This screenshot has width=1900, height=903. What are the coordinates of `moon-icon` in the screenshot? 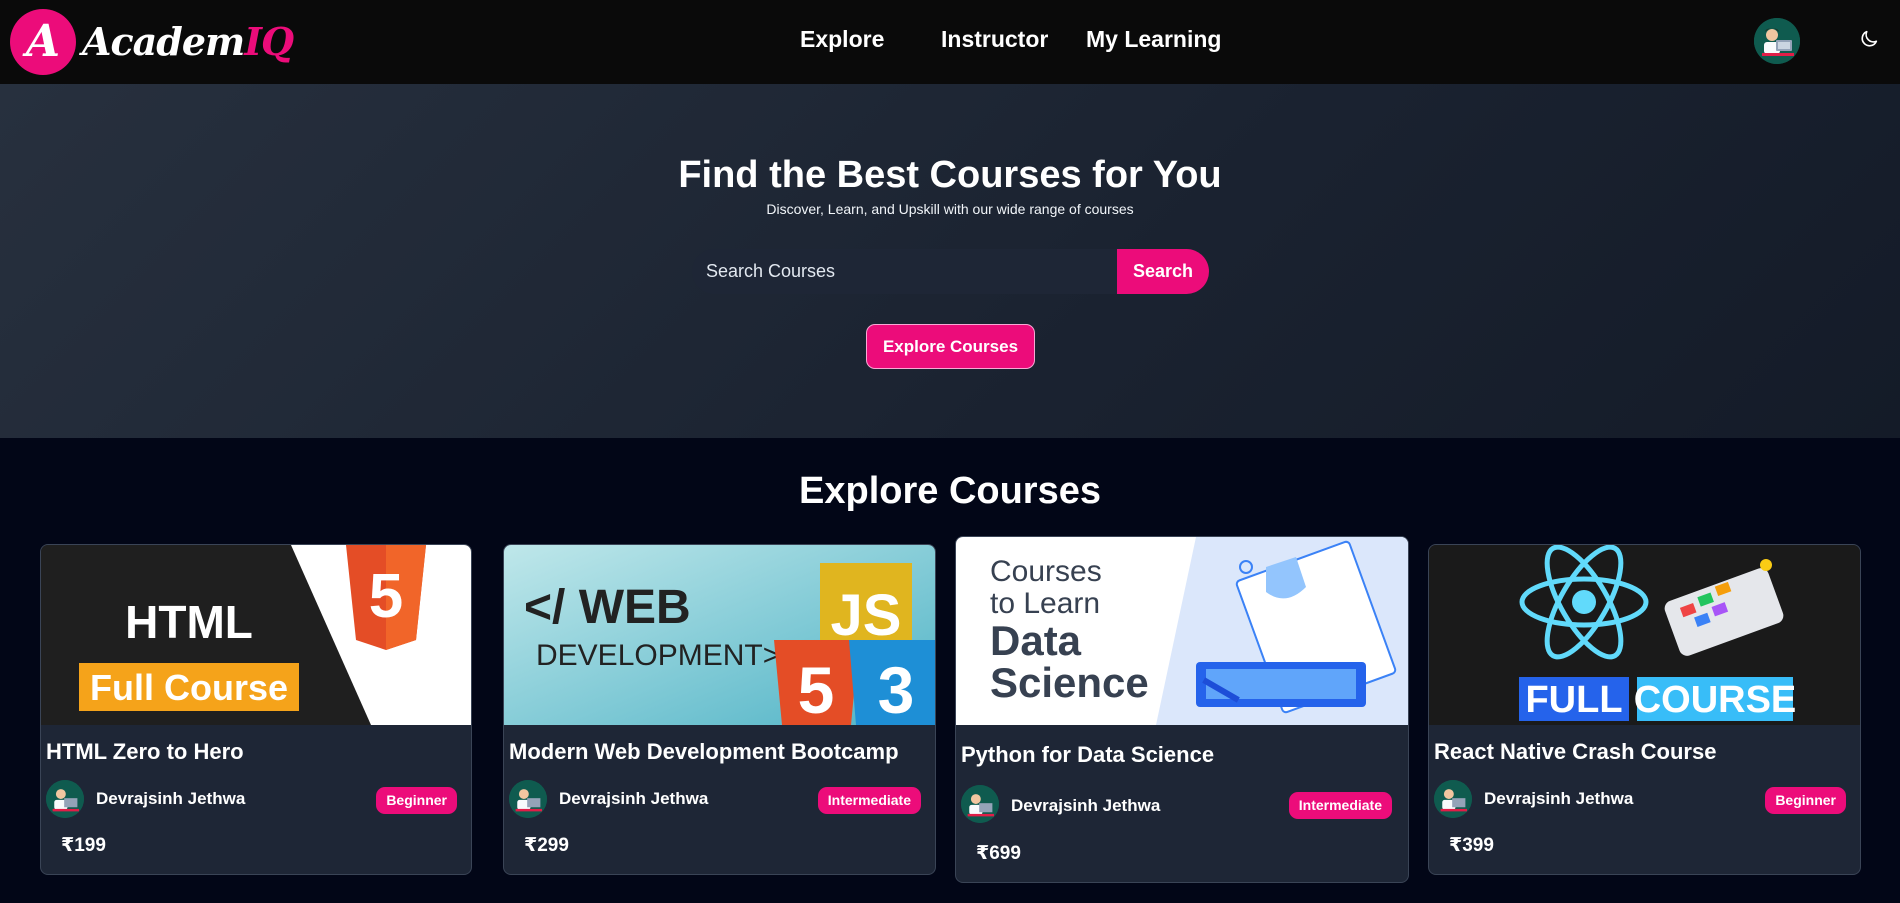 It's located at (1869, 39).